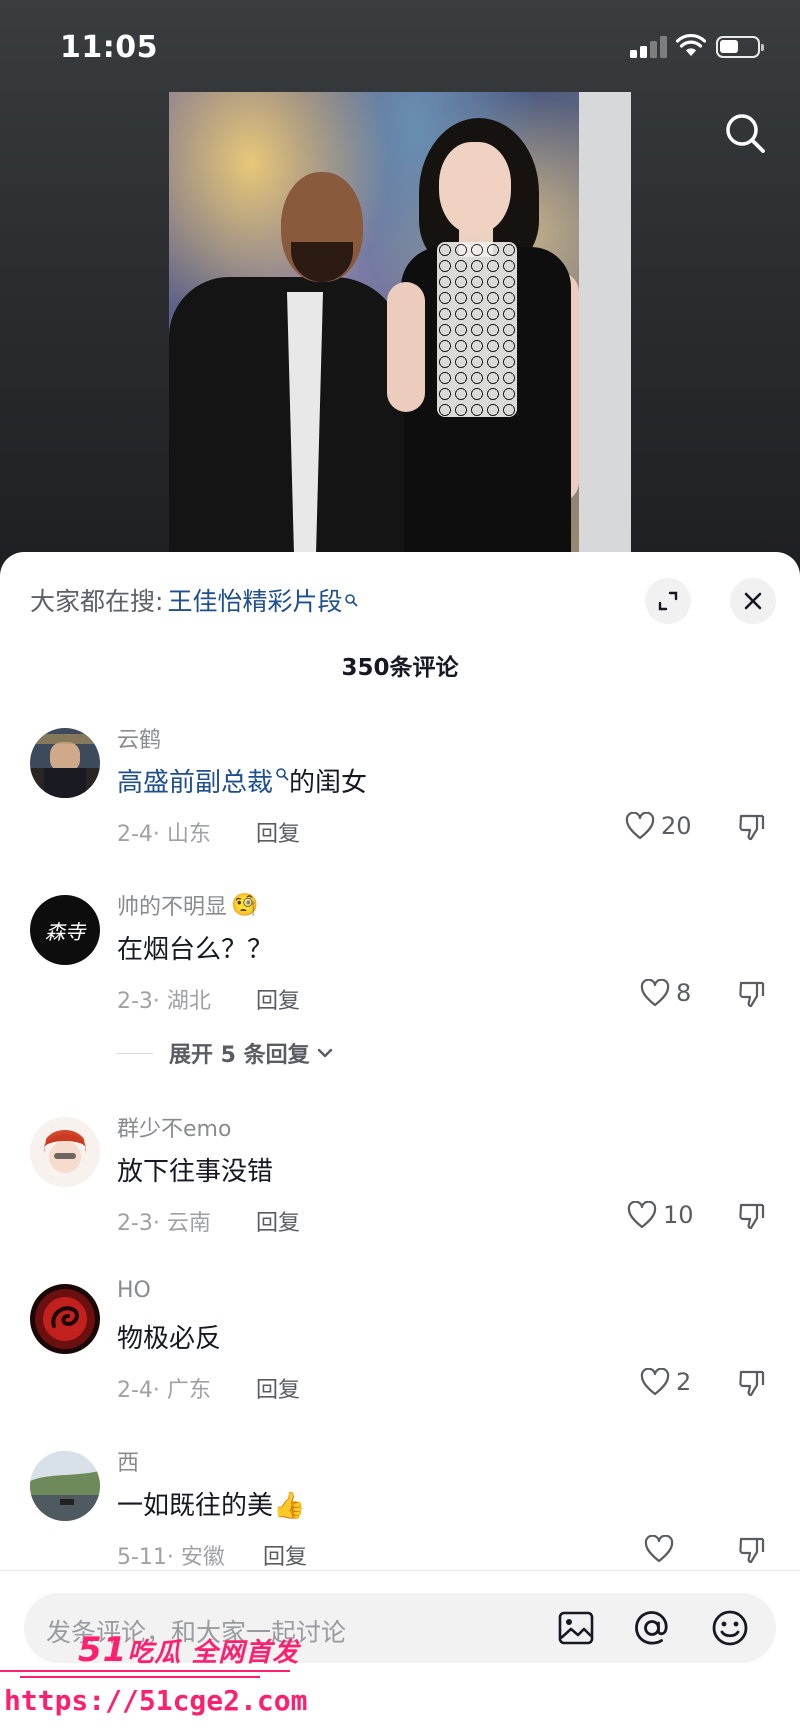 Image resolution: width=800 pixels, height=1731 pixels. I want to click on expand-button, so click(668, 601).